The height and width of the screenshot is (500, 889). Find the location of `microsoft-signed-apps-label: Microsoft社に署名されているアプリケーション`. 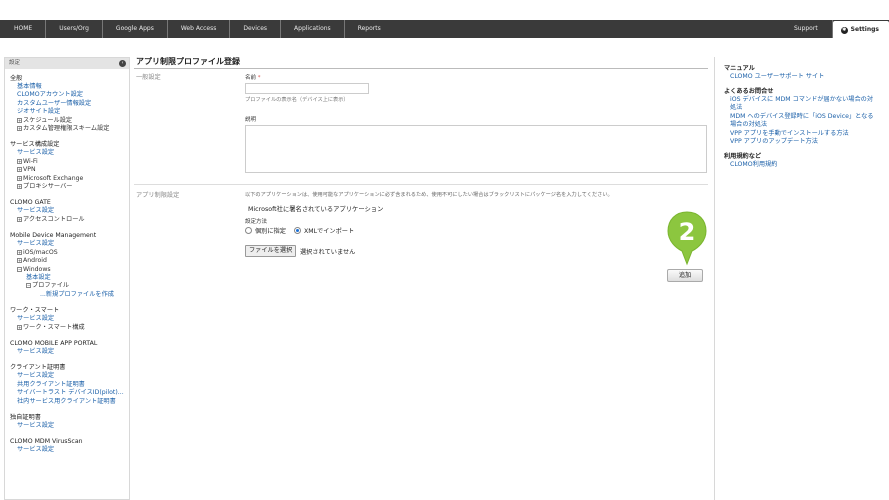

microsoft-signed-apps-label: Microsoft社に署名されているアプリケーション is located at coordinates (316, 209).